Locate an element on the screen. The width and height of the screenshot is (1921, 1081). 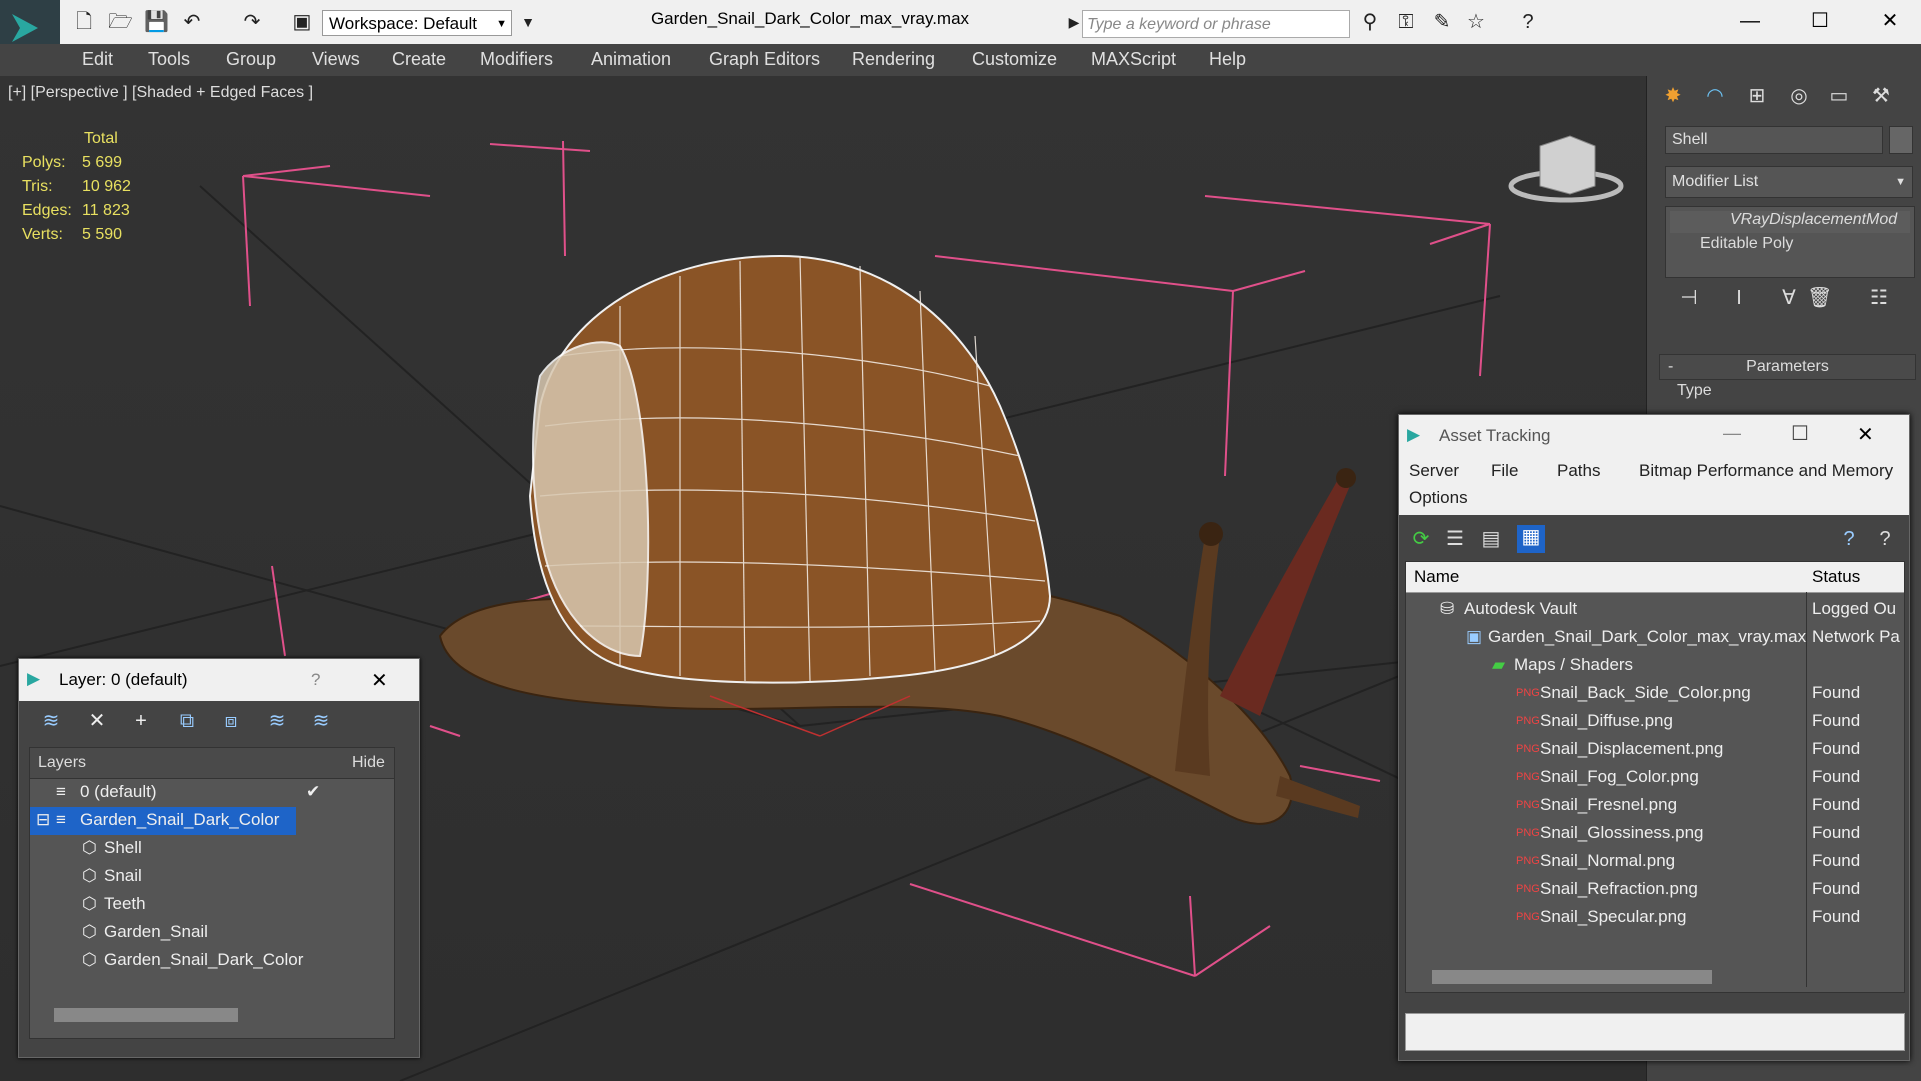
project-icon: ▣ is located at coordinates (302, 22).